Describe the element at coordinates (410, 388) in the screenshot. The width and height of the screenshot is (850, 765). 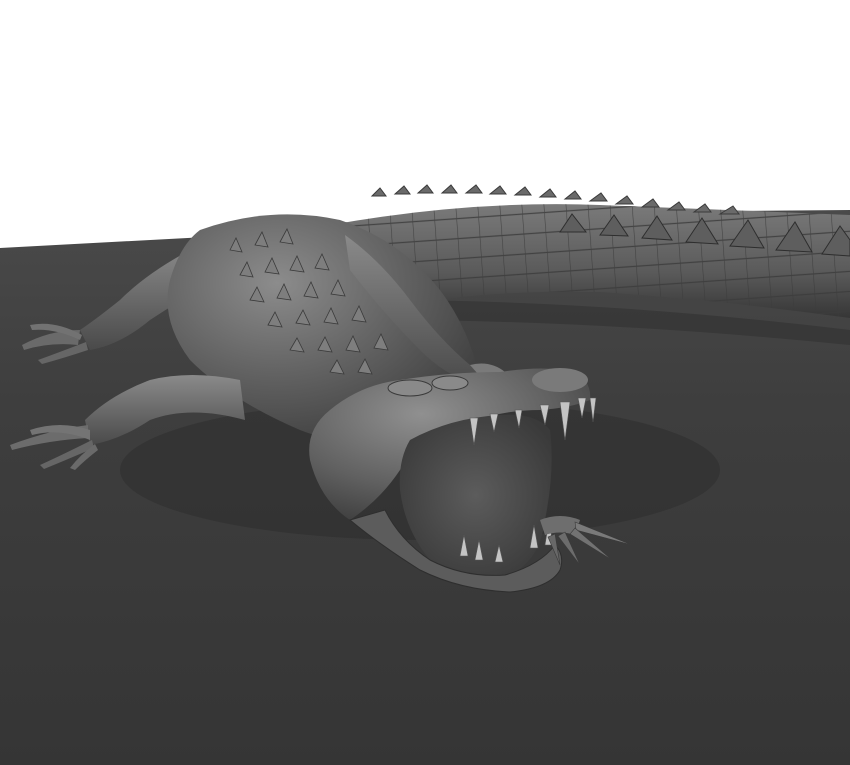
I see `left-eye-ridge` at that location.